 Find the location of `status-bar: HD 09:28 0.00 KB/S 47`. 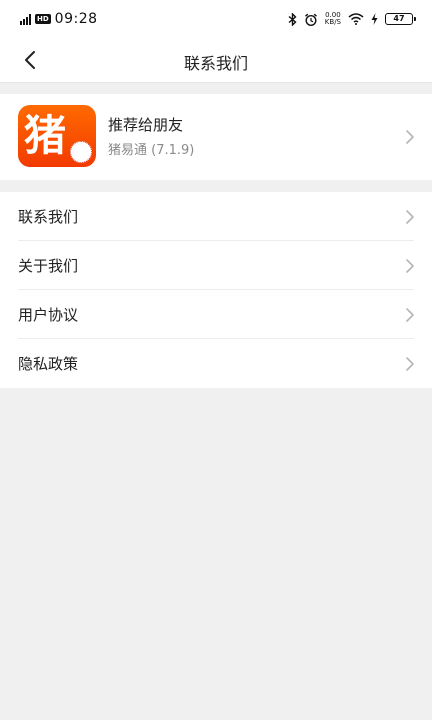

status-bar: HD 09:28 0.00 KB/S 47 is located at coordinates (216, 19).